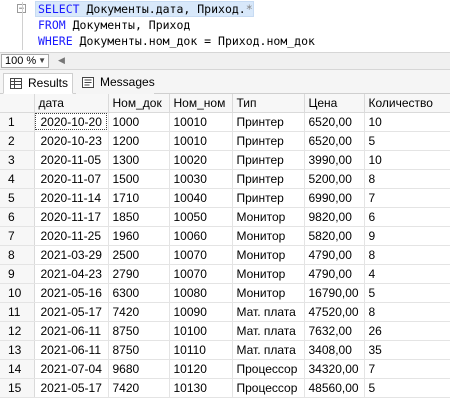 The width and height of the screenshot is (450, 407). What do you see at coordinates (407, 331) in the screenshot?
I see `table-cell: 26` at bounding box center [407, 331].